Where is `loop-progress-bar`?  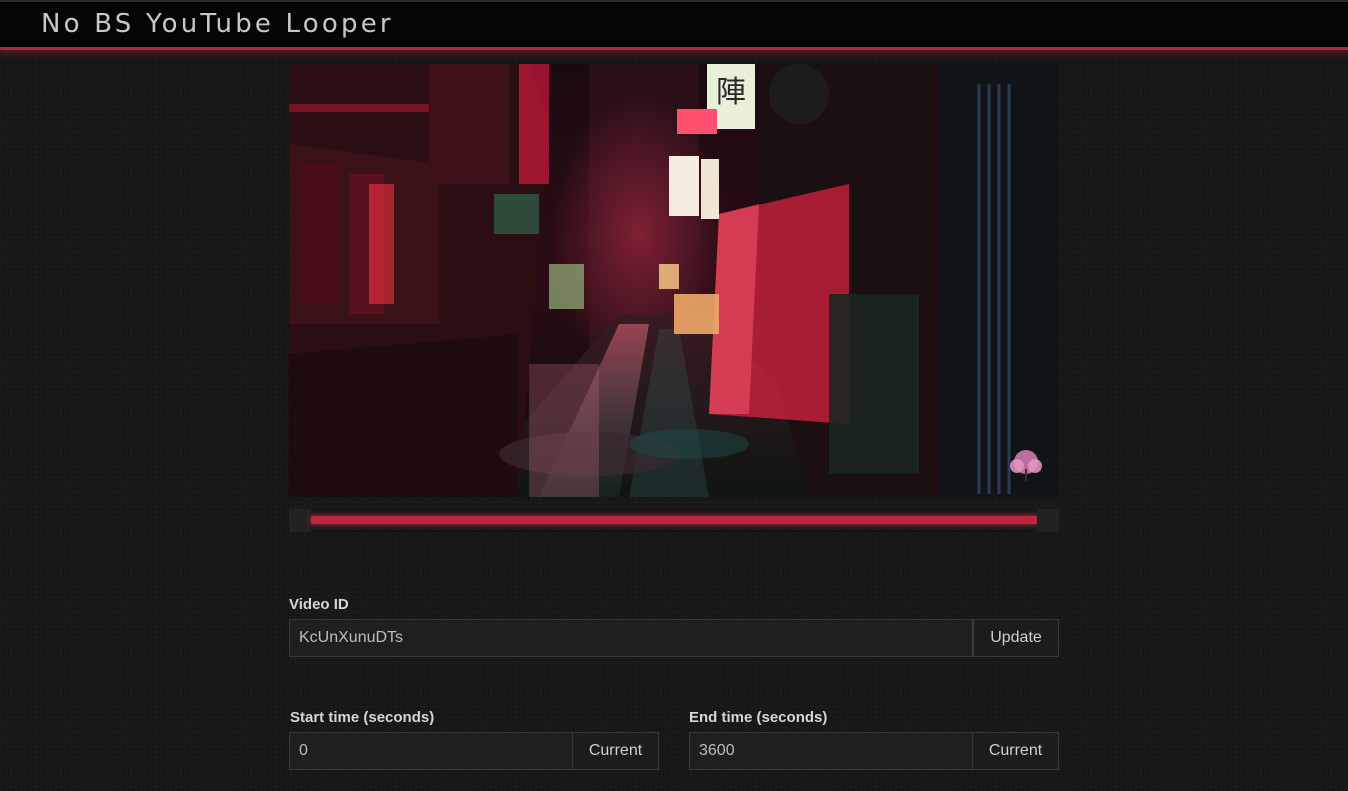
loop-progress-bar is located at coordinates (674, 520).